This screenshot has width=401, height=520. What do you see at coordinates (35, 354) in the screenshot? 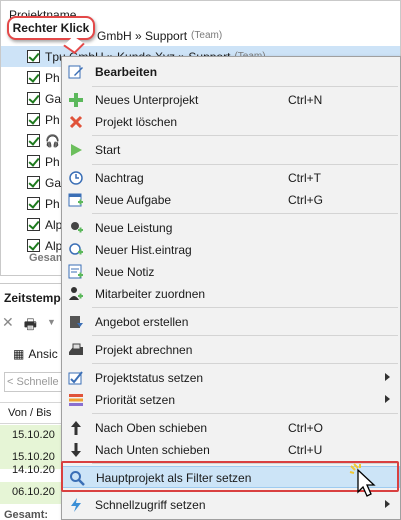
I see `view-button: ▦ Ansic` at bounding box center [35, 354].